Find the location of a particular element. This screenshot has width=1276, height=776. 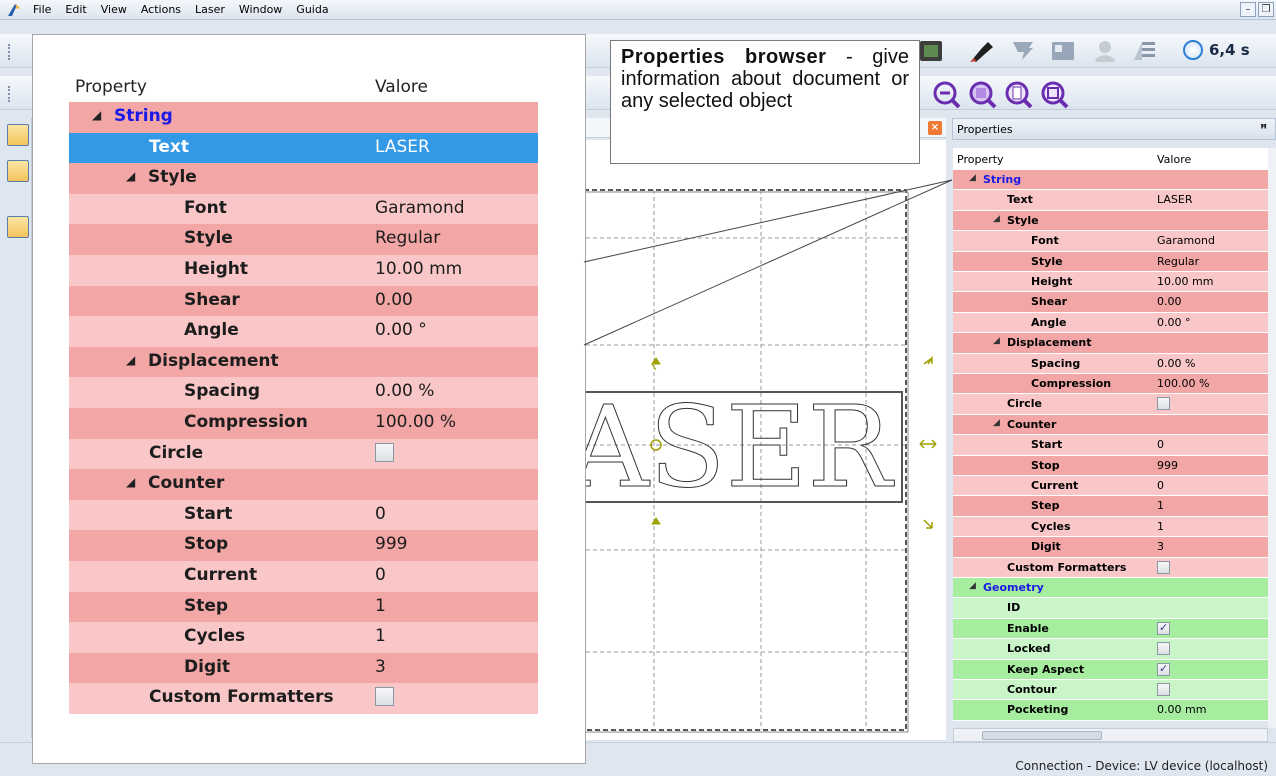

property-row-digit: Digit 3 is located at coordinates (1110, 547).